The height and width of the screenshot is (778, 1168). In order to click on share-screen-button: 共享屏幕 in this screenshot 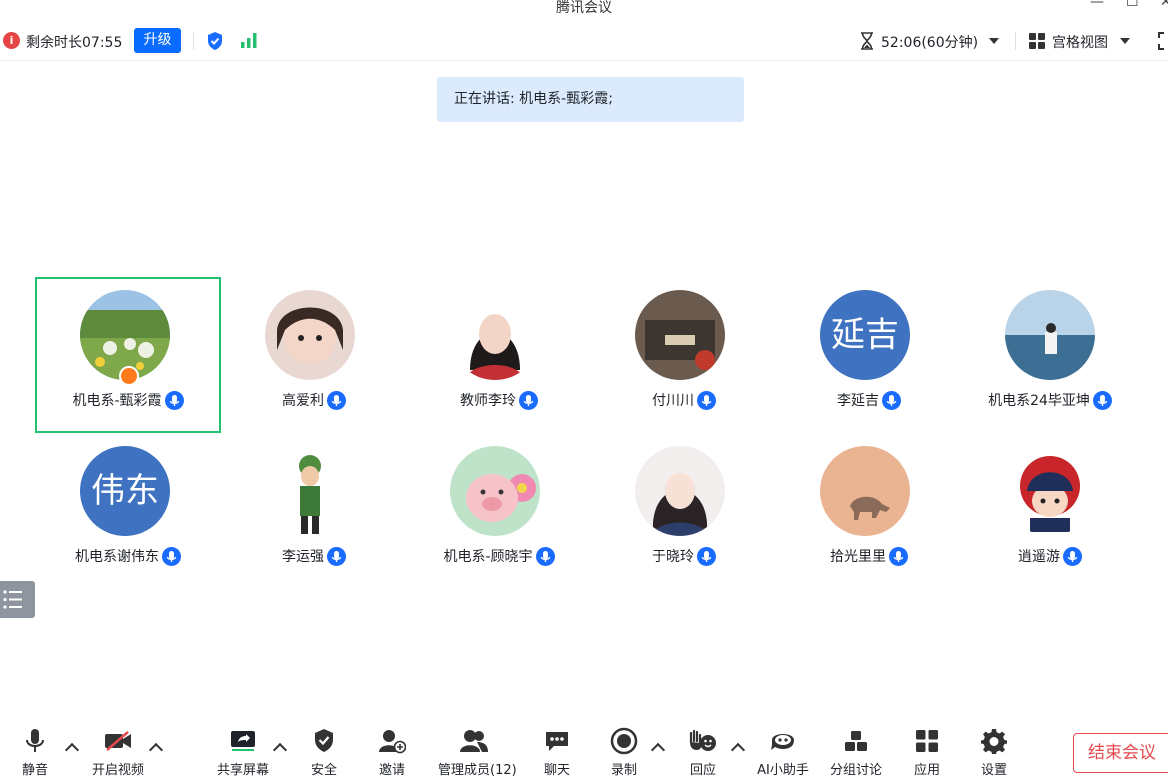, I will do `click(243, 752)`.